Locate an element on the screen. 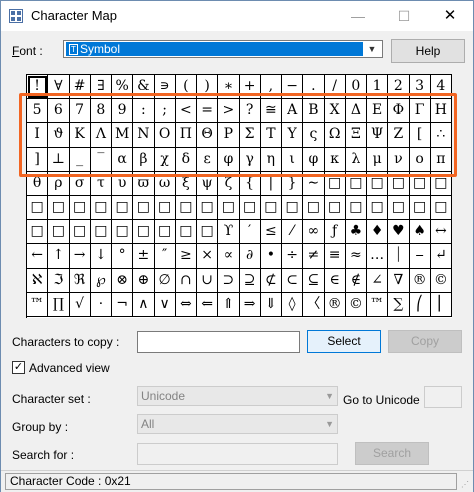  character-cell: Ψ is located at coordinates (378, 135).